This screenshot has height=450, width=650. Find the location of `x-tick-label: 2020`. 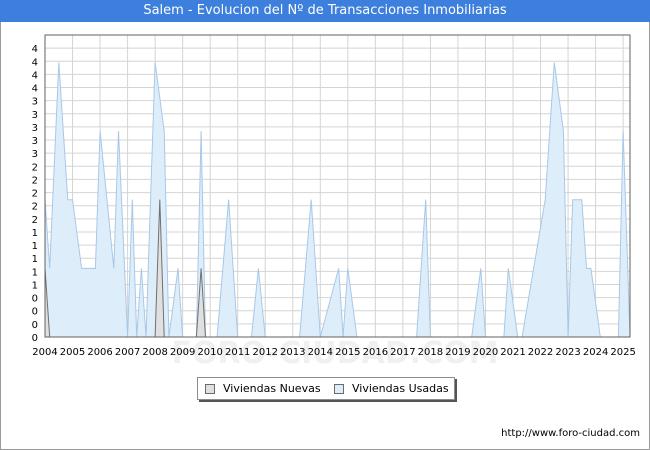

x-tick-label: 2020 is located at coordinates (485, 352).